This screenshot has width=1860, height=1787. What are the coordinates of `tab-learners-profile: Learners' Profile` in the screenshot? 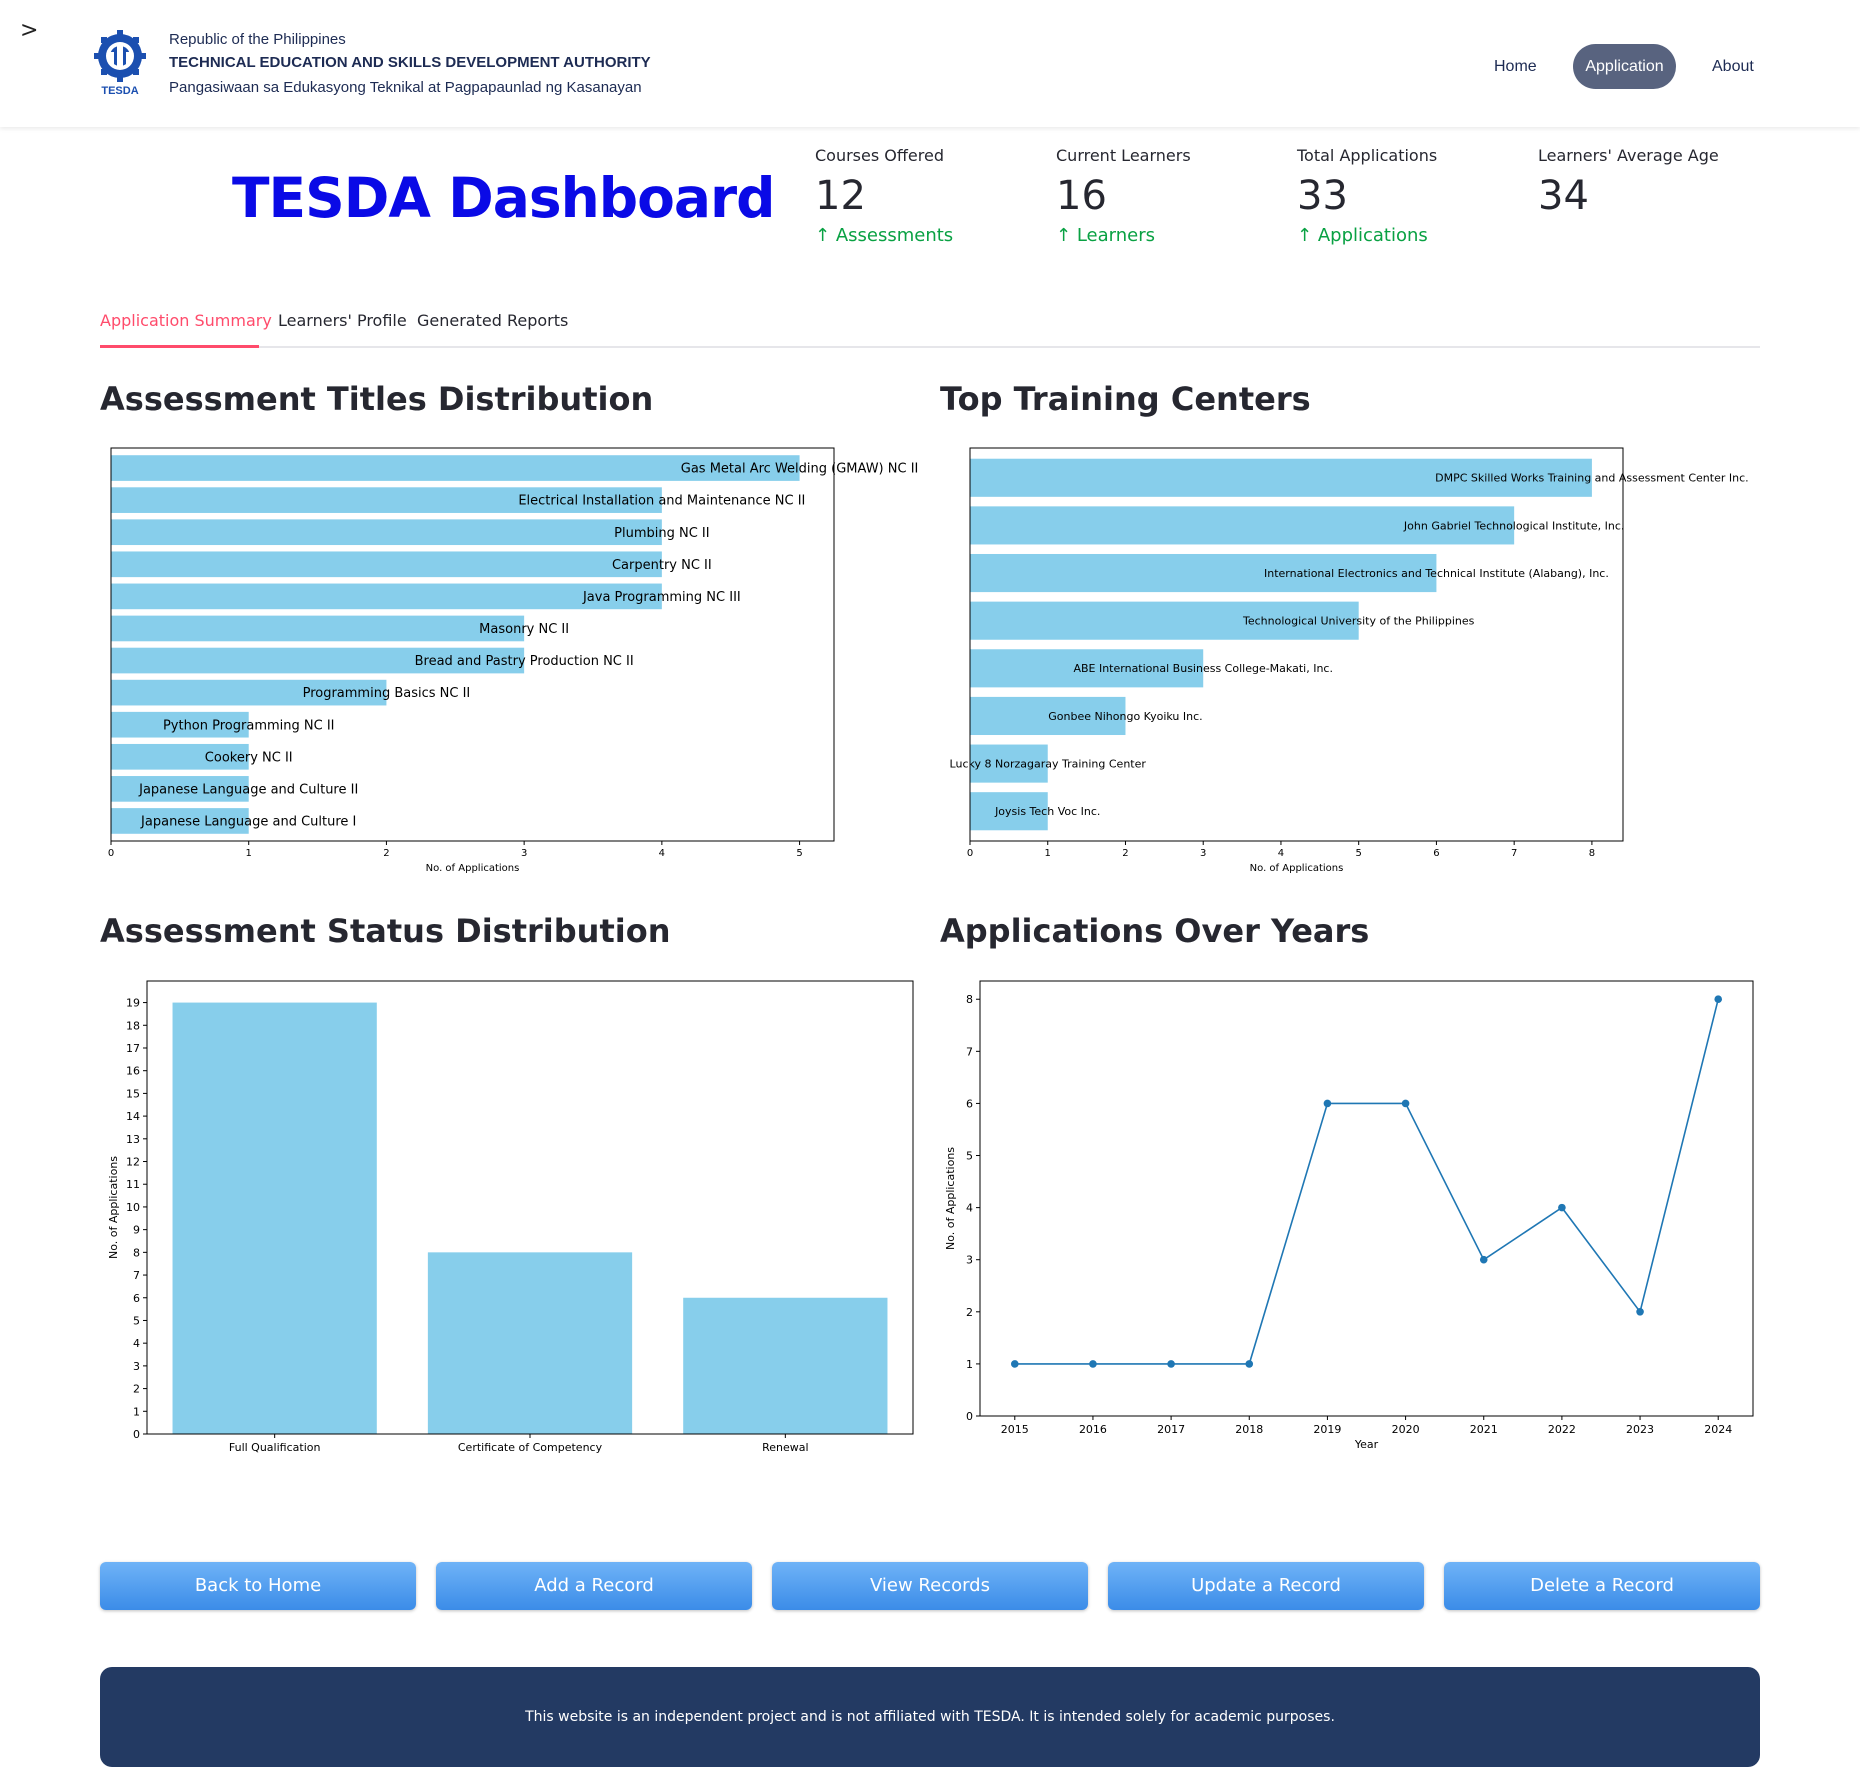 It's located at (342, 320).